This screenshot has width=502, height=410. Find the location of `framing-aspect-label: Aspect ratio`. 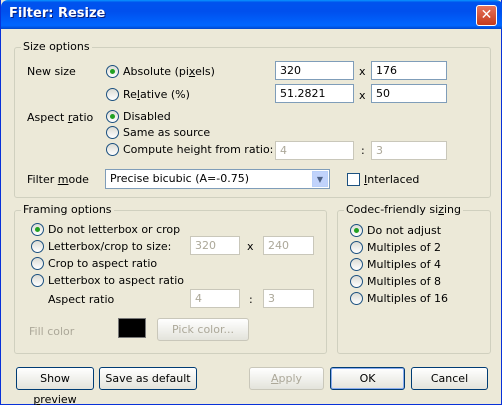

framing-aspect-label: Aspect ratio is located at coordinates (81, 299).